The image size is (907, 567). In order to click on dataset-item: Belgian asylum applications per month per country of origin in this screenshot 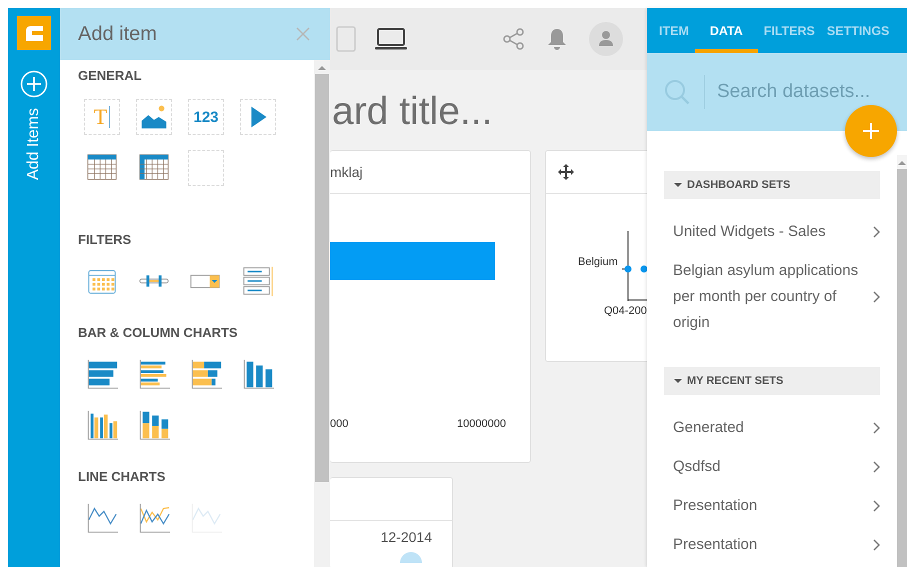, I will do `click(772, 297)`.